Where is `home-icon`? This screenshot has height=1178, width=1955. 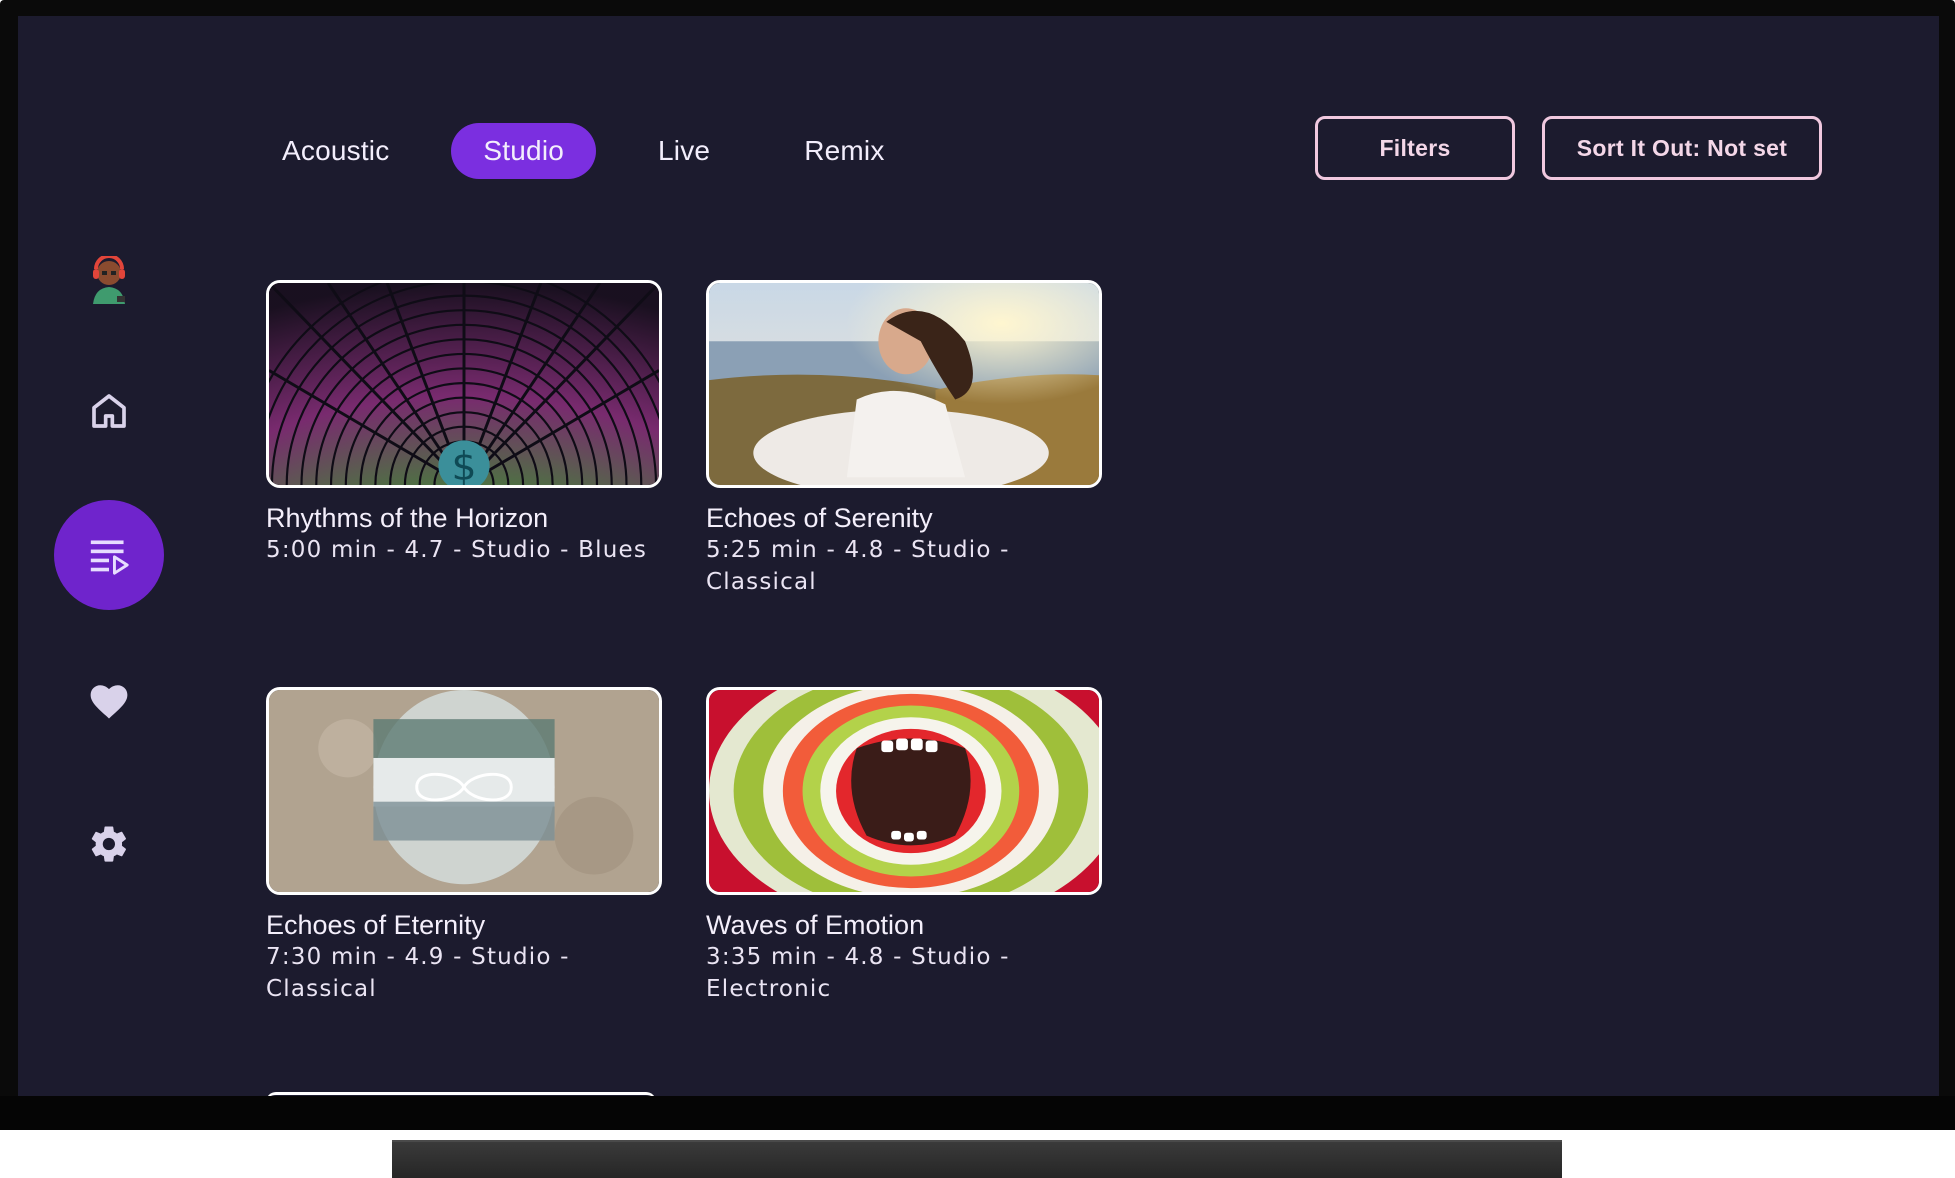
home-icon is located at coordinates (109, 411).